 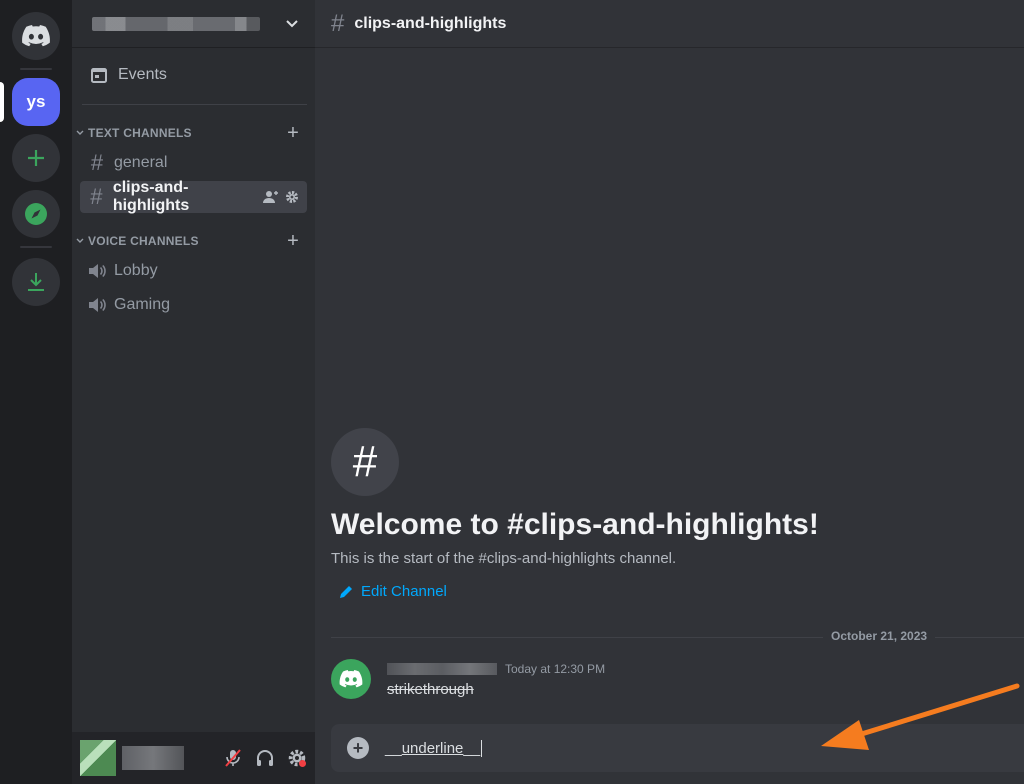 I want to click on voice-channel-gaming: Gaming, so click(x=193, y=305).